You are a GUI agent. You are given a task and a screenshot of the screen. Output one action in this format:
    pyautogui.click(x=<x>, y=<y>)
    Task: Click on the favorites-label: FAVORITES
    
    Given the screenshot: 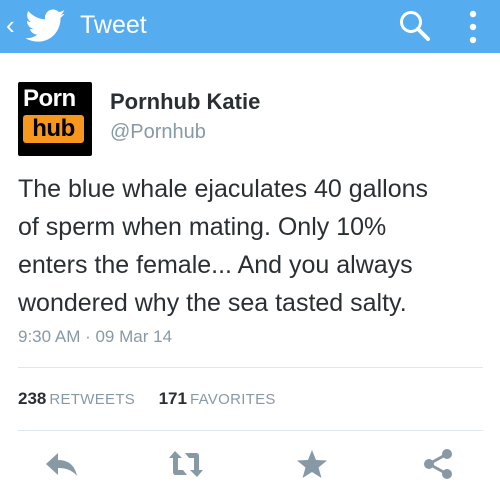 What is the action you would take?
    pyautogui.click(x=232, y=399)
    